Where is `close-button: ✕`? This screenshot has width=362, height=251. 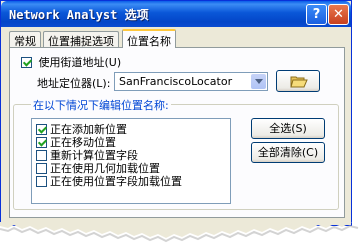
close-button: ✕ is located at coordinates (338, 14).